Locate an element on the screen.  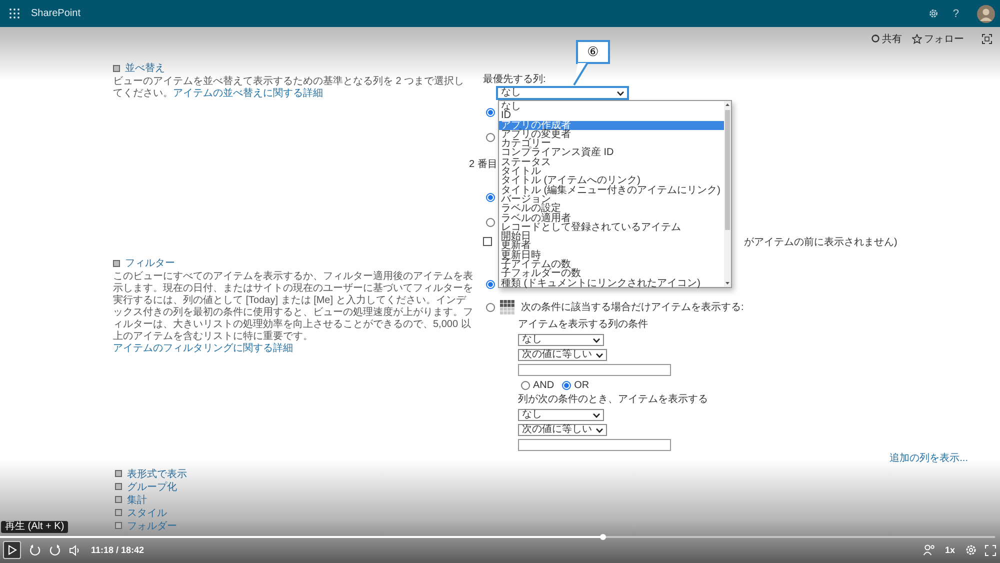
details-link: アイテムの並べ替えに関する詳細 is located at coordinates (248, 93).